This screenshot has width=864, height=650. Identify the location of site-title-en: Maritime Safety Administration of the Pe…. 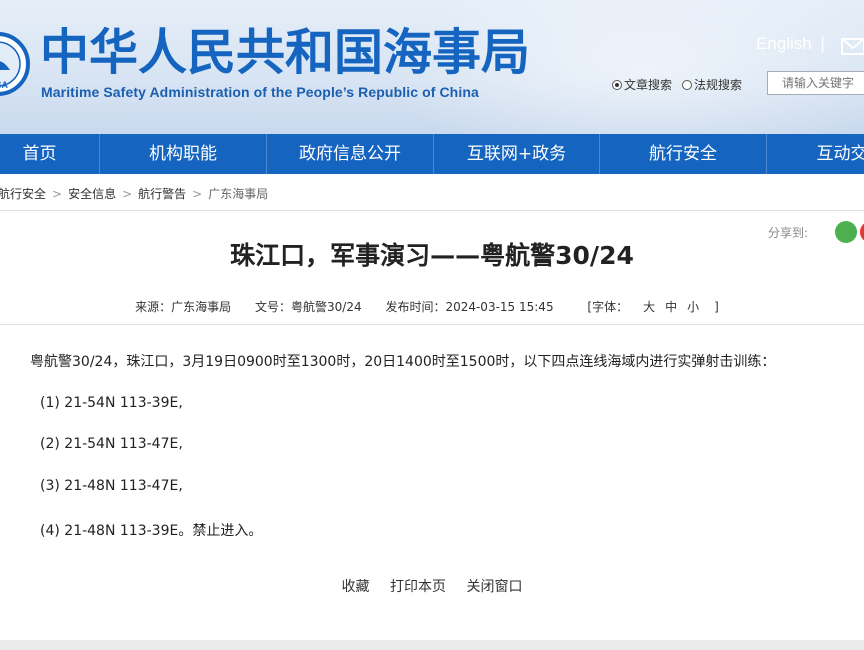
(260, 92).